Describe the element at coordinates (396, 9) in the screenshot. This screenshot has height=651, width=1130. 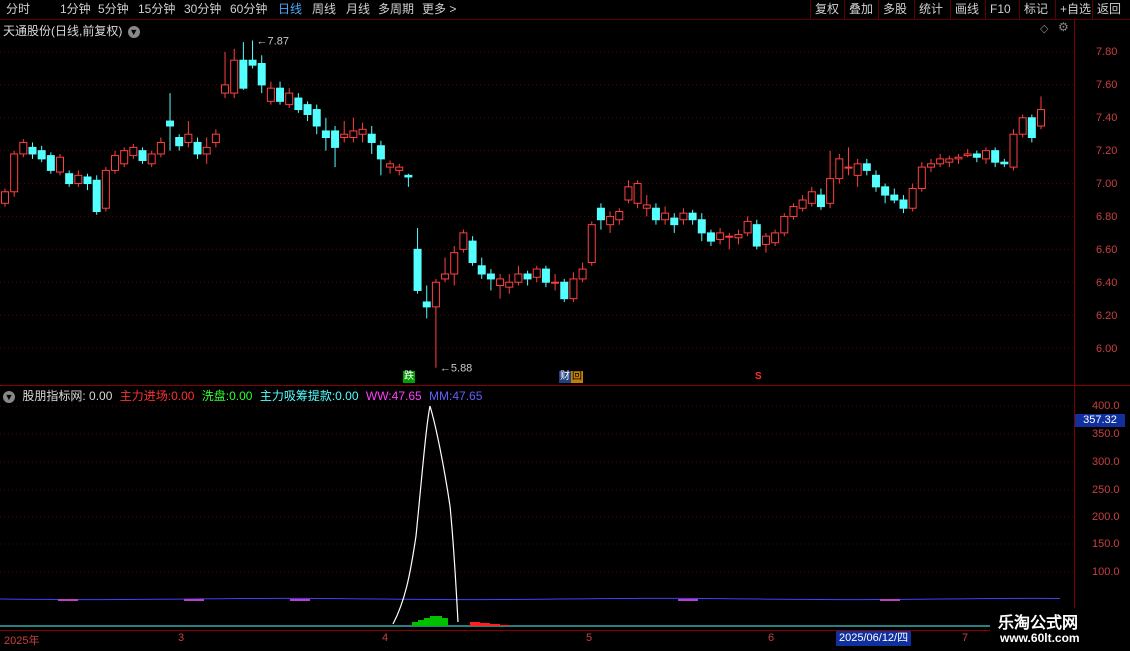
I see `period-tab: 多周期` at that location.